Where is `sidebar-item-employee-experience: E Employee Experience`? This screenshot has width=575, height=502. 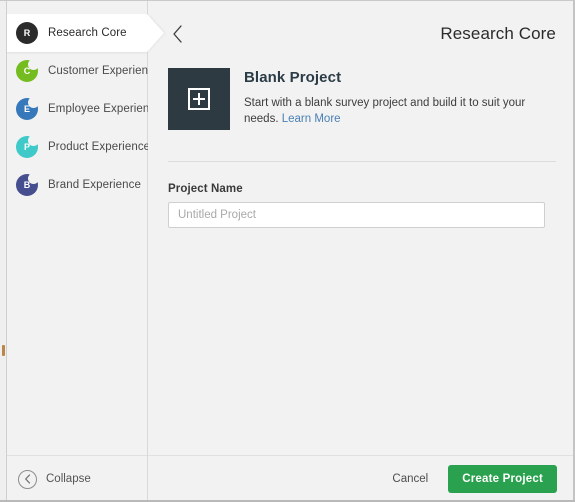
sidebar-item-employee-experience: E Employee Experience is located at coordinates (81, 109).